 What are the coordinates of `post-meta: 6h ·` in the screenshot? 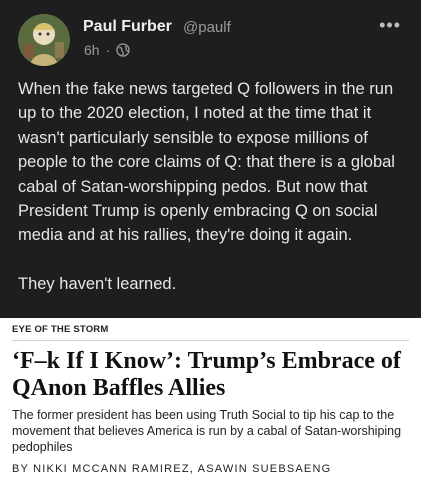 It's located at (107, 50).